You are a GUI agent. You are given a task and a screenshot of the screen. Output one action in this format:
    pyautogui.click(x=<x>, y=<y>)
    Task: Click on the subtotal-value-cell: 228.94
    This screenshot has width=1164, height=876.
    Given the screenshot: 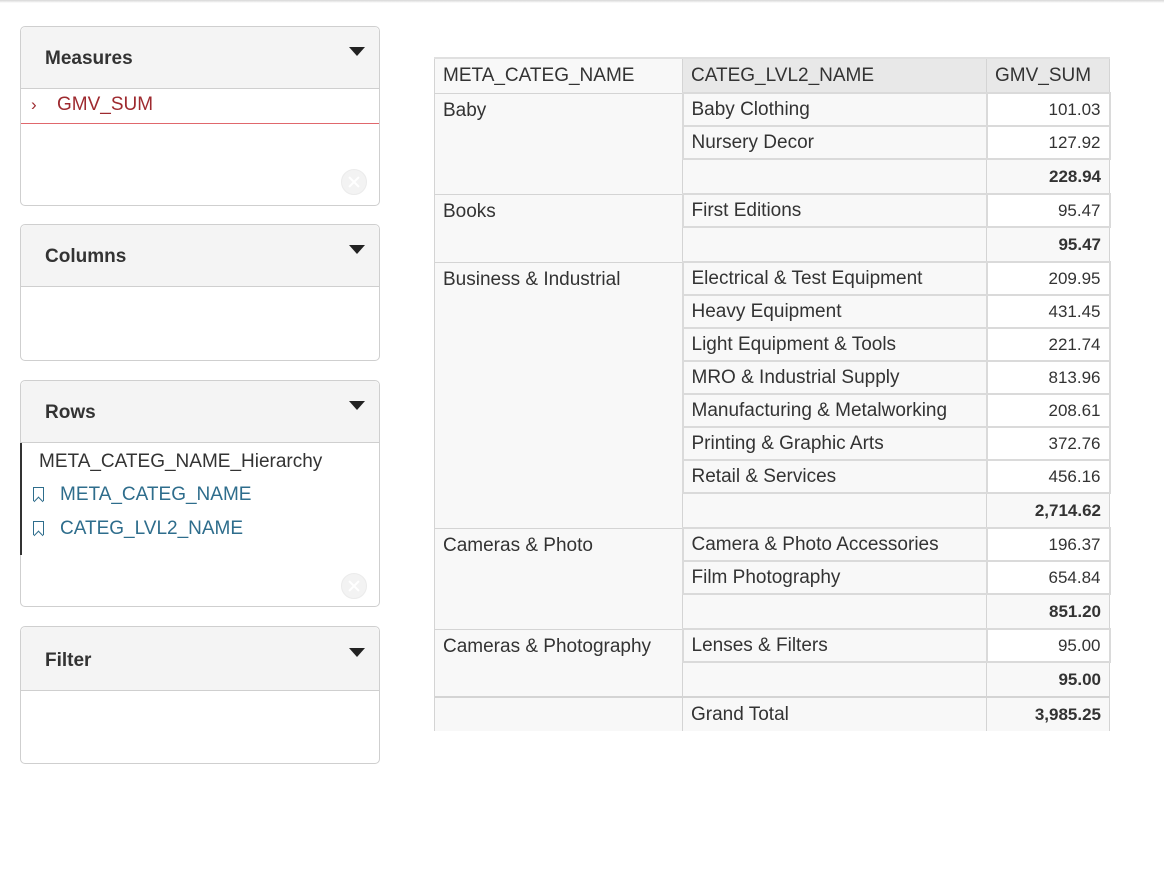 What is the action you would take?
    pyautogui.click(x=1048, y=176)
    